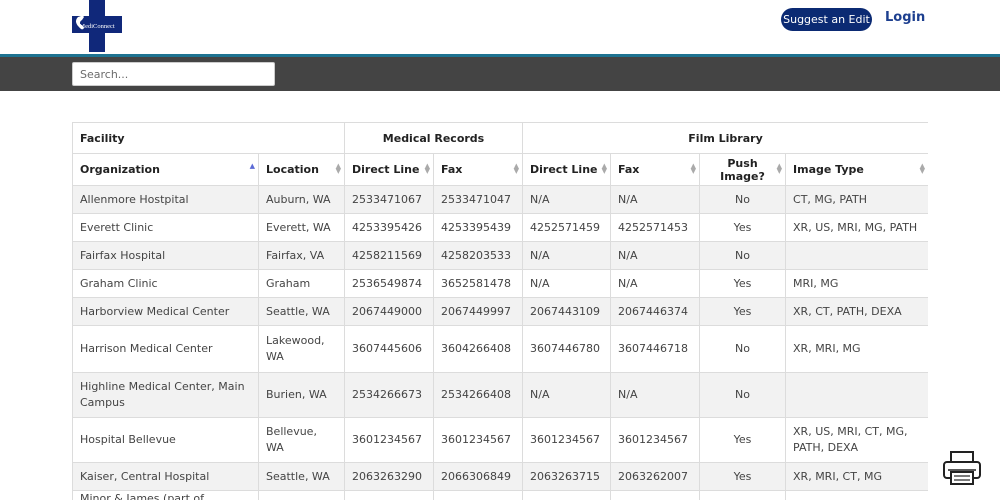  I want to click on table-cell: XR, US, MRI, MG, PATH, so click(856, 227).